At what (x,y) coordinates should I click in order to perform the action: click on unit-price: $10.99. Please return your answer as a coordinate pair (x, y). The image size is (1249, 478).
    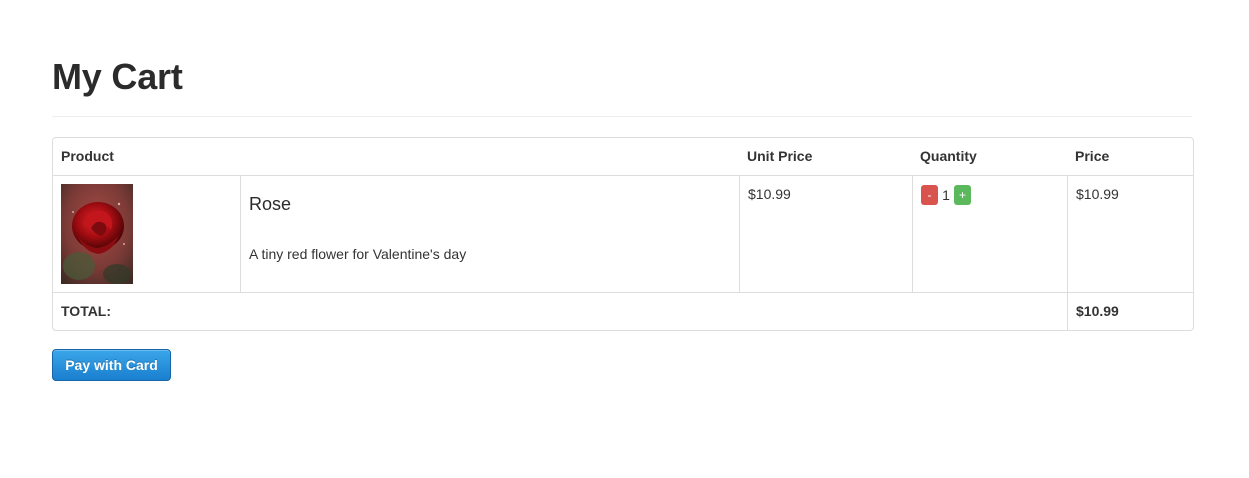
    Looking at the image, I should click on (769, 194).